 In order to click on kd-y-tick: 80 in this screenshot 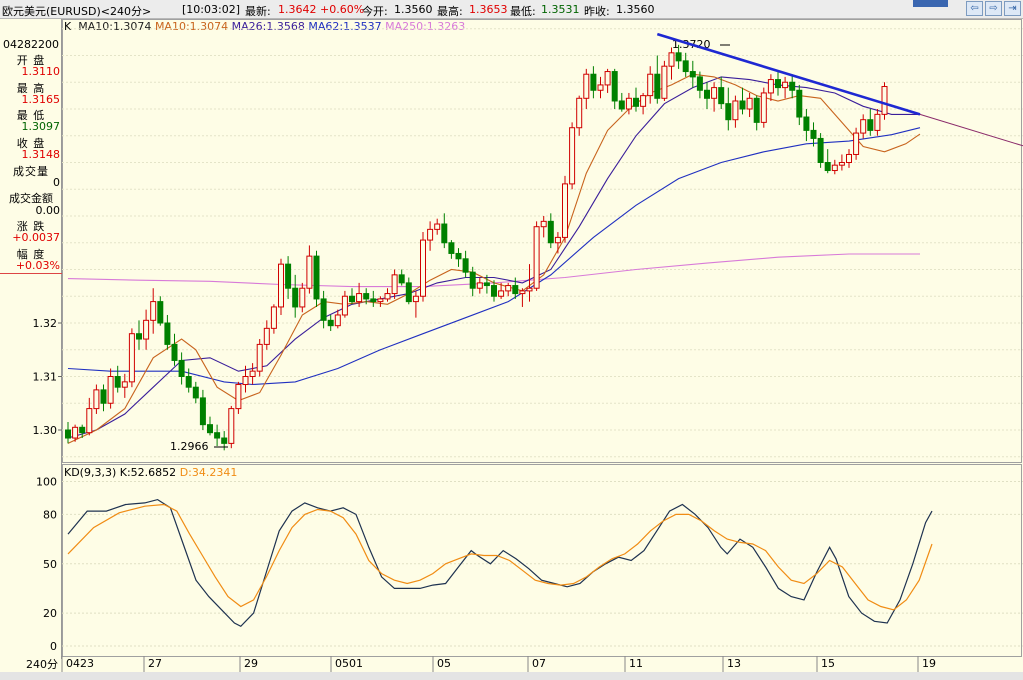, I will do `click(50, 514)`.